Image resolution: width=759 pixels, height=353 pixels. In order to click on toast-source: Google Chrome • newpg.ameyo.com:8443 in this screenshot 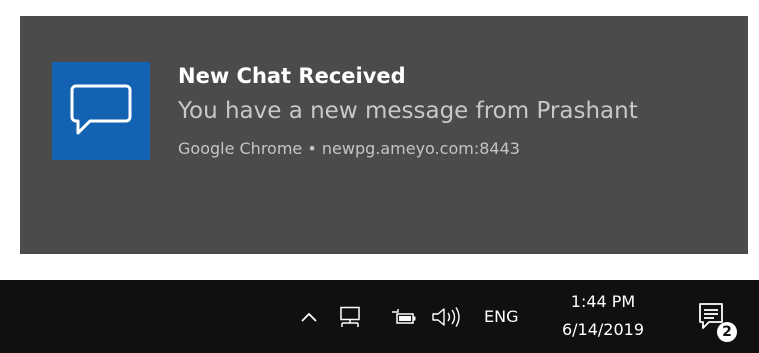, I will do `click(349, 148)`.